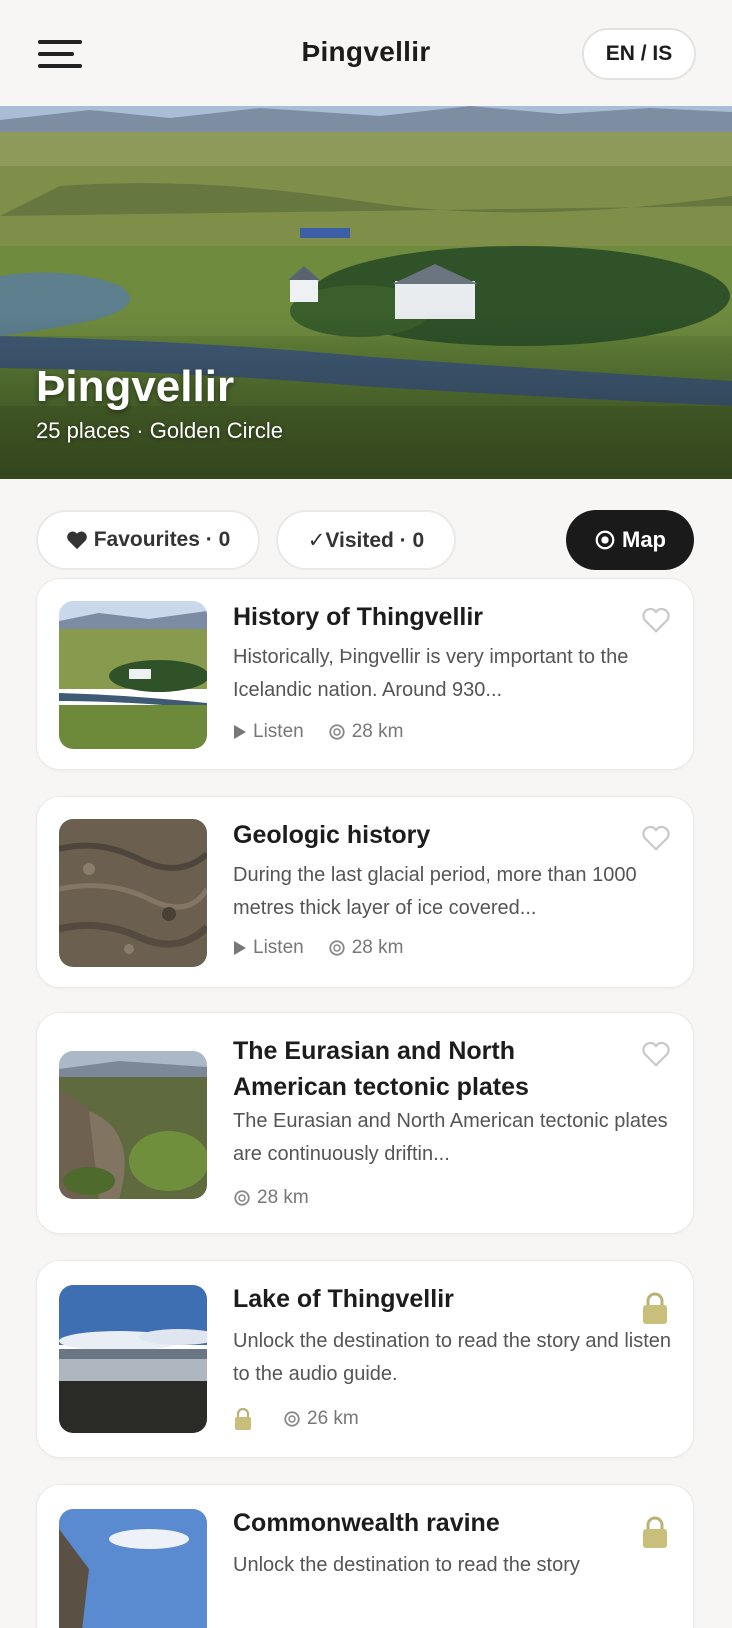 The width and height of the screenshot is (732, 1628). Describe the element at coordinates (333, 1418) in the screenshot. I see `distance-label: 26 km` at that location.